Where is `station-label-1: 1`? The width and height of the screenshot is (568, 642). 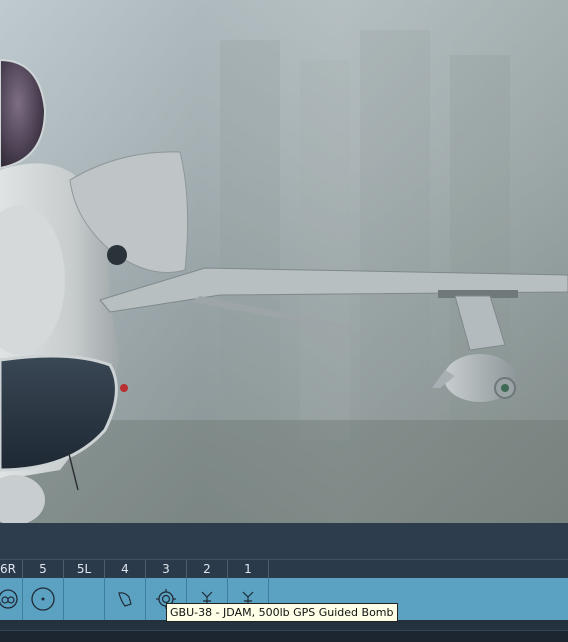
station-label-1: 1 is located at coordinates (248, 569).